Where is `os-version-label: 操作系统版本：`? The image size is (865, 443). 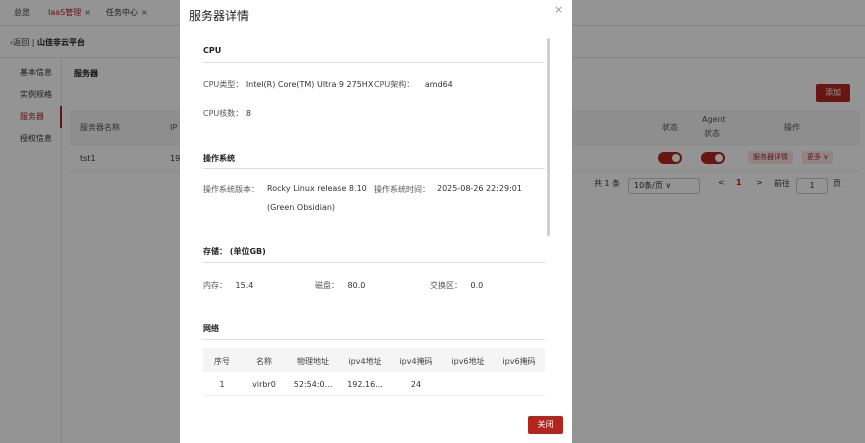
os-version-label: 操作系统版本： is located at coordinates (231, 189).